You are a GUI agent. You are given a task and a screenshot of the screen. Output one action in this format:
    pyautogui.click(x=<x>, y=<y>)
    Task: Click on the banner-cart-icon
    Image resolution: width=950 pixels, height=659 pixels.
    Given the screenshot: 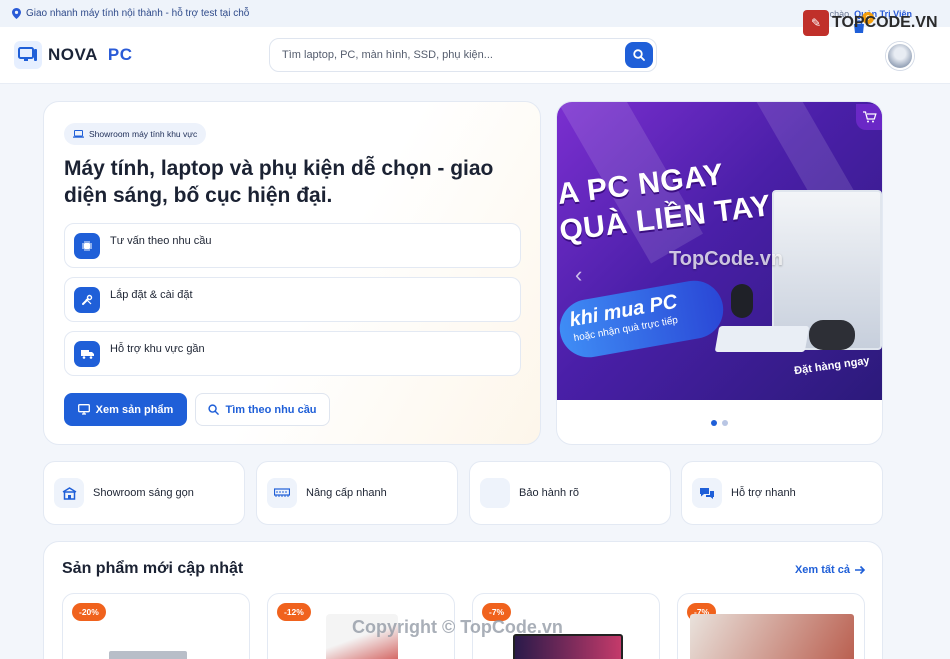 What is the action you would take?
    pyautogui.click(x=869, y=117)
    